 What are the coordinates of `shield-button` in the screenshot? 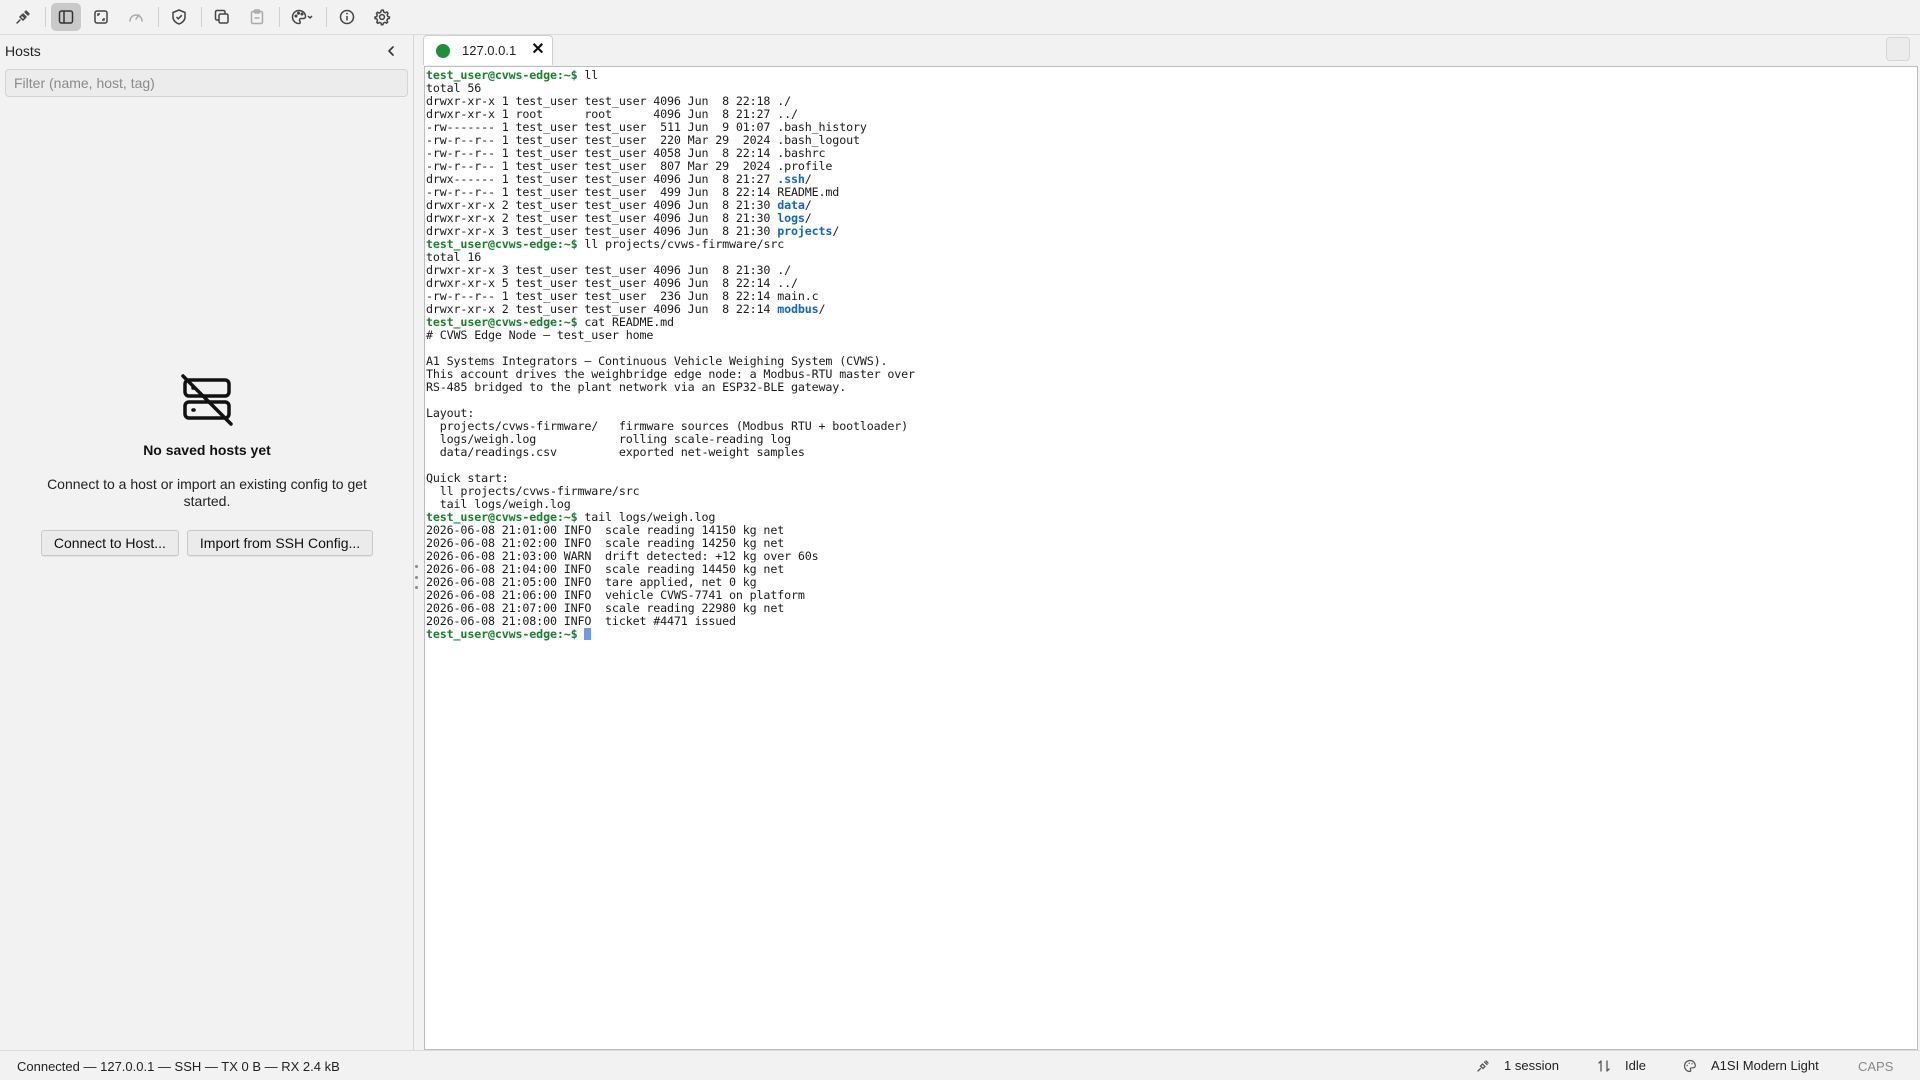 It's located at (179, 17).